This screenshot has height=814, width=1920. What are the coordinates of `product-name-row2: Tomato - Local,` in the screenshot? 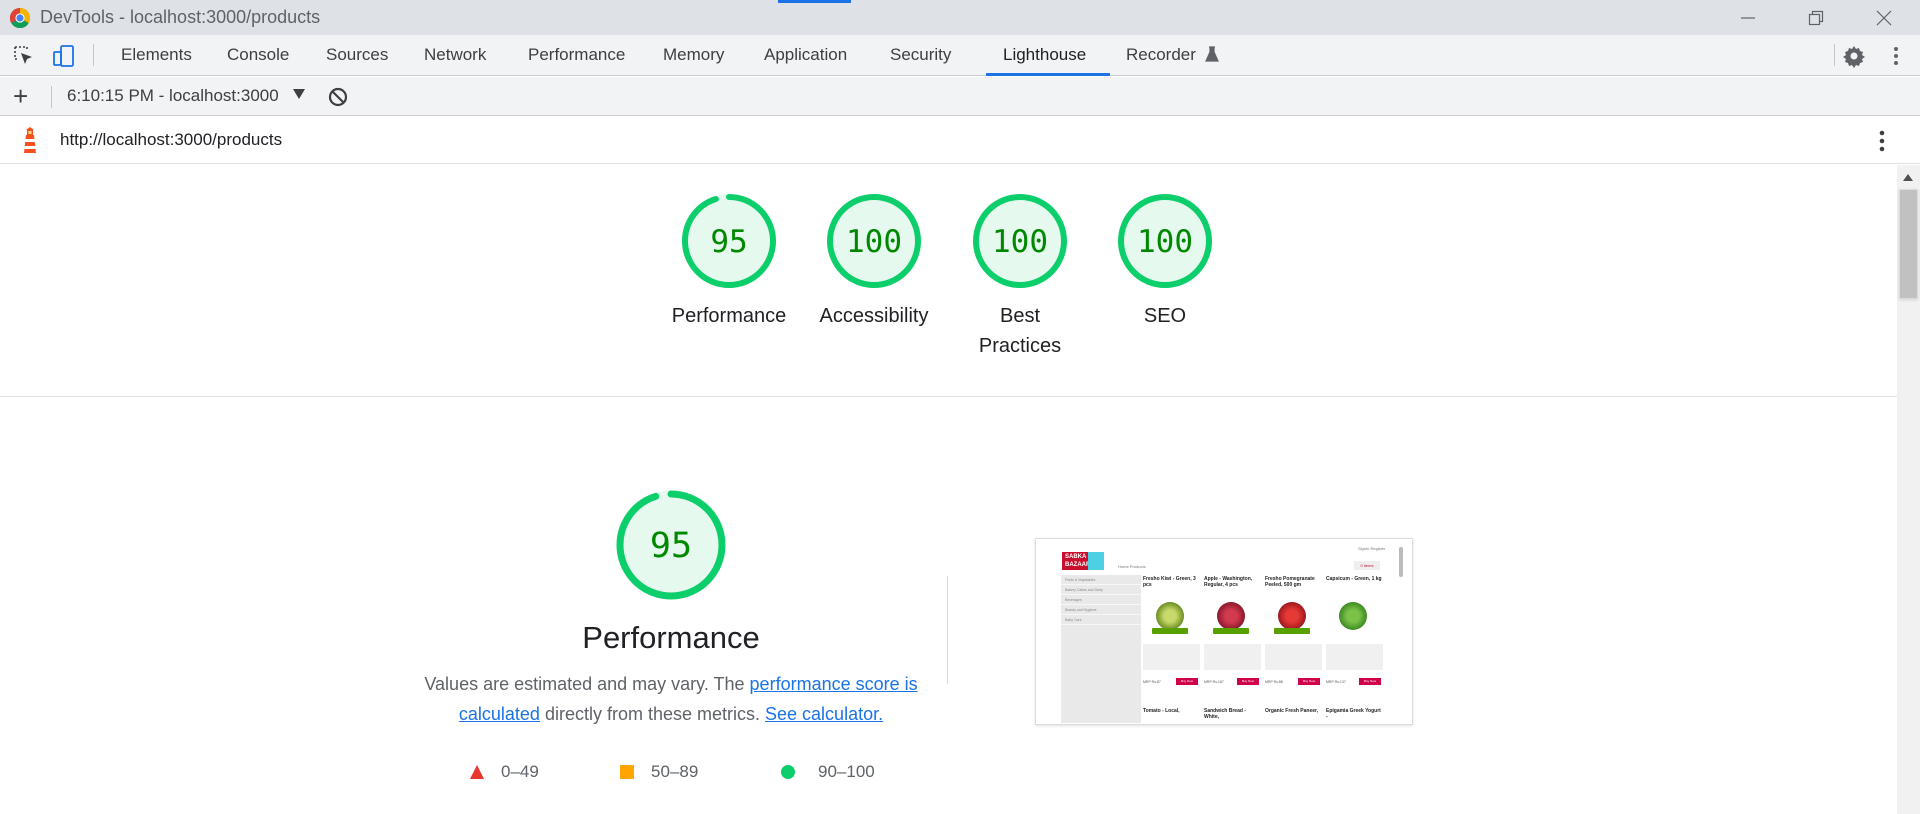 It's located at (1161, 711).